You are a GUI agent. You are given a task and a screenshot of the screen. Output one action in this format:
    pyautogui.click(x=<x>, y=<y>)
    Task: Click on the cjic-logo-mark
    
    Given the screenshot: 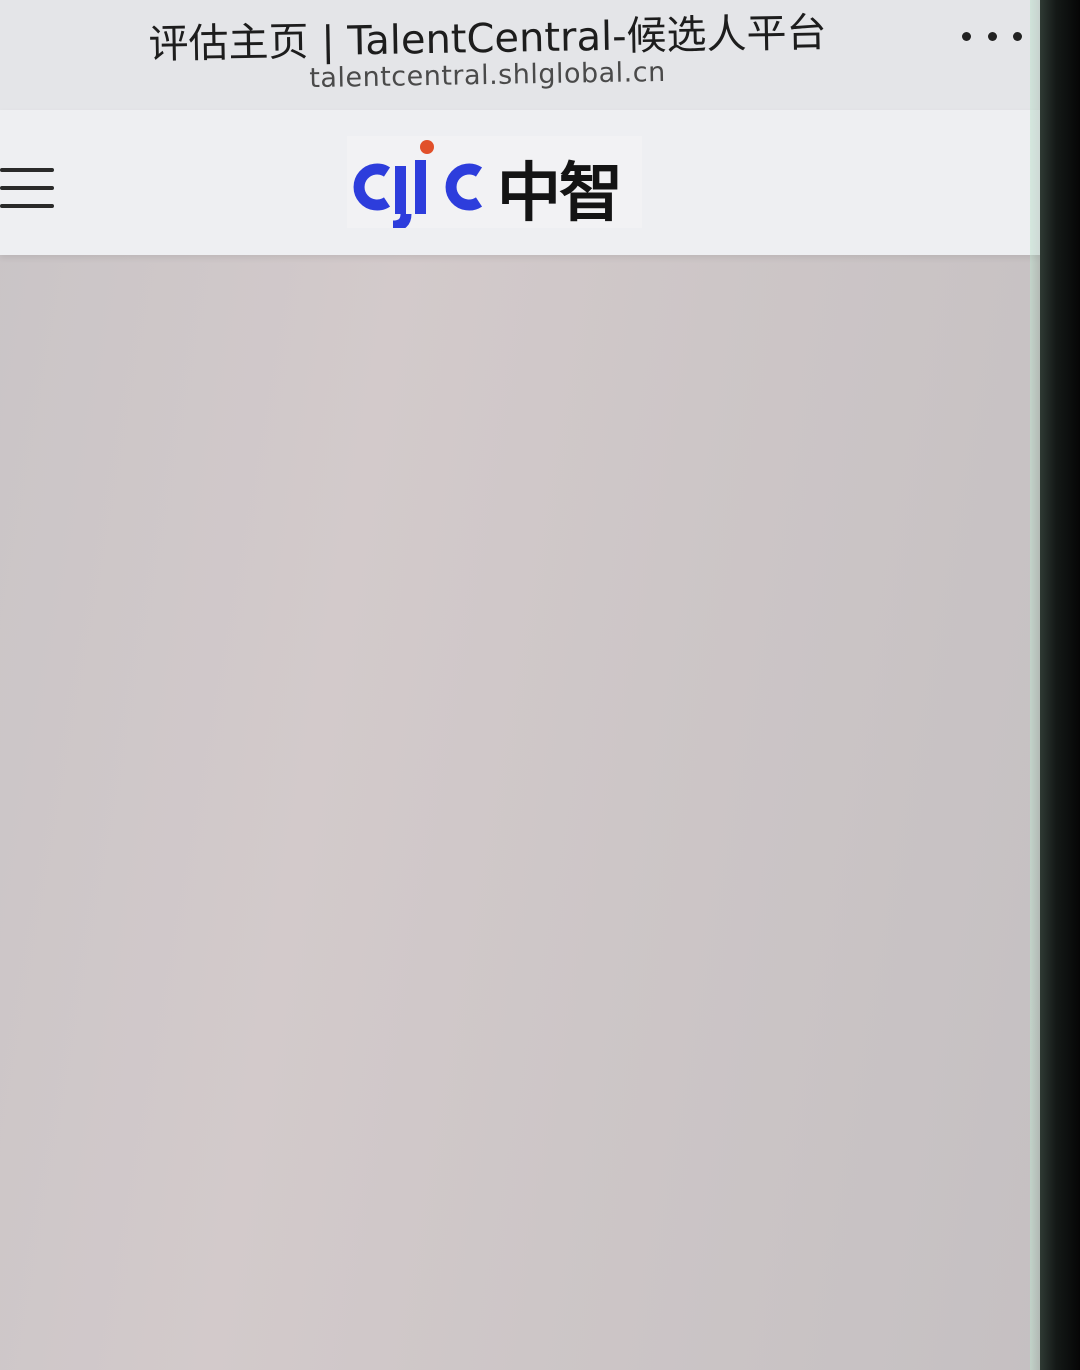 What is the action you would take?
    pyautogui.click(x=418, y=184)
    